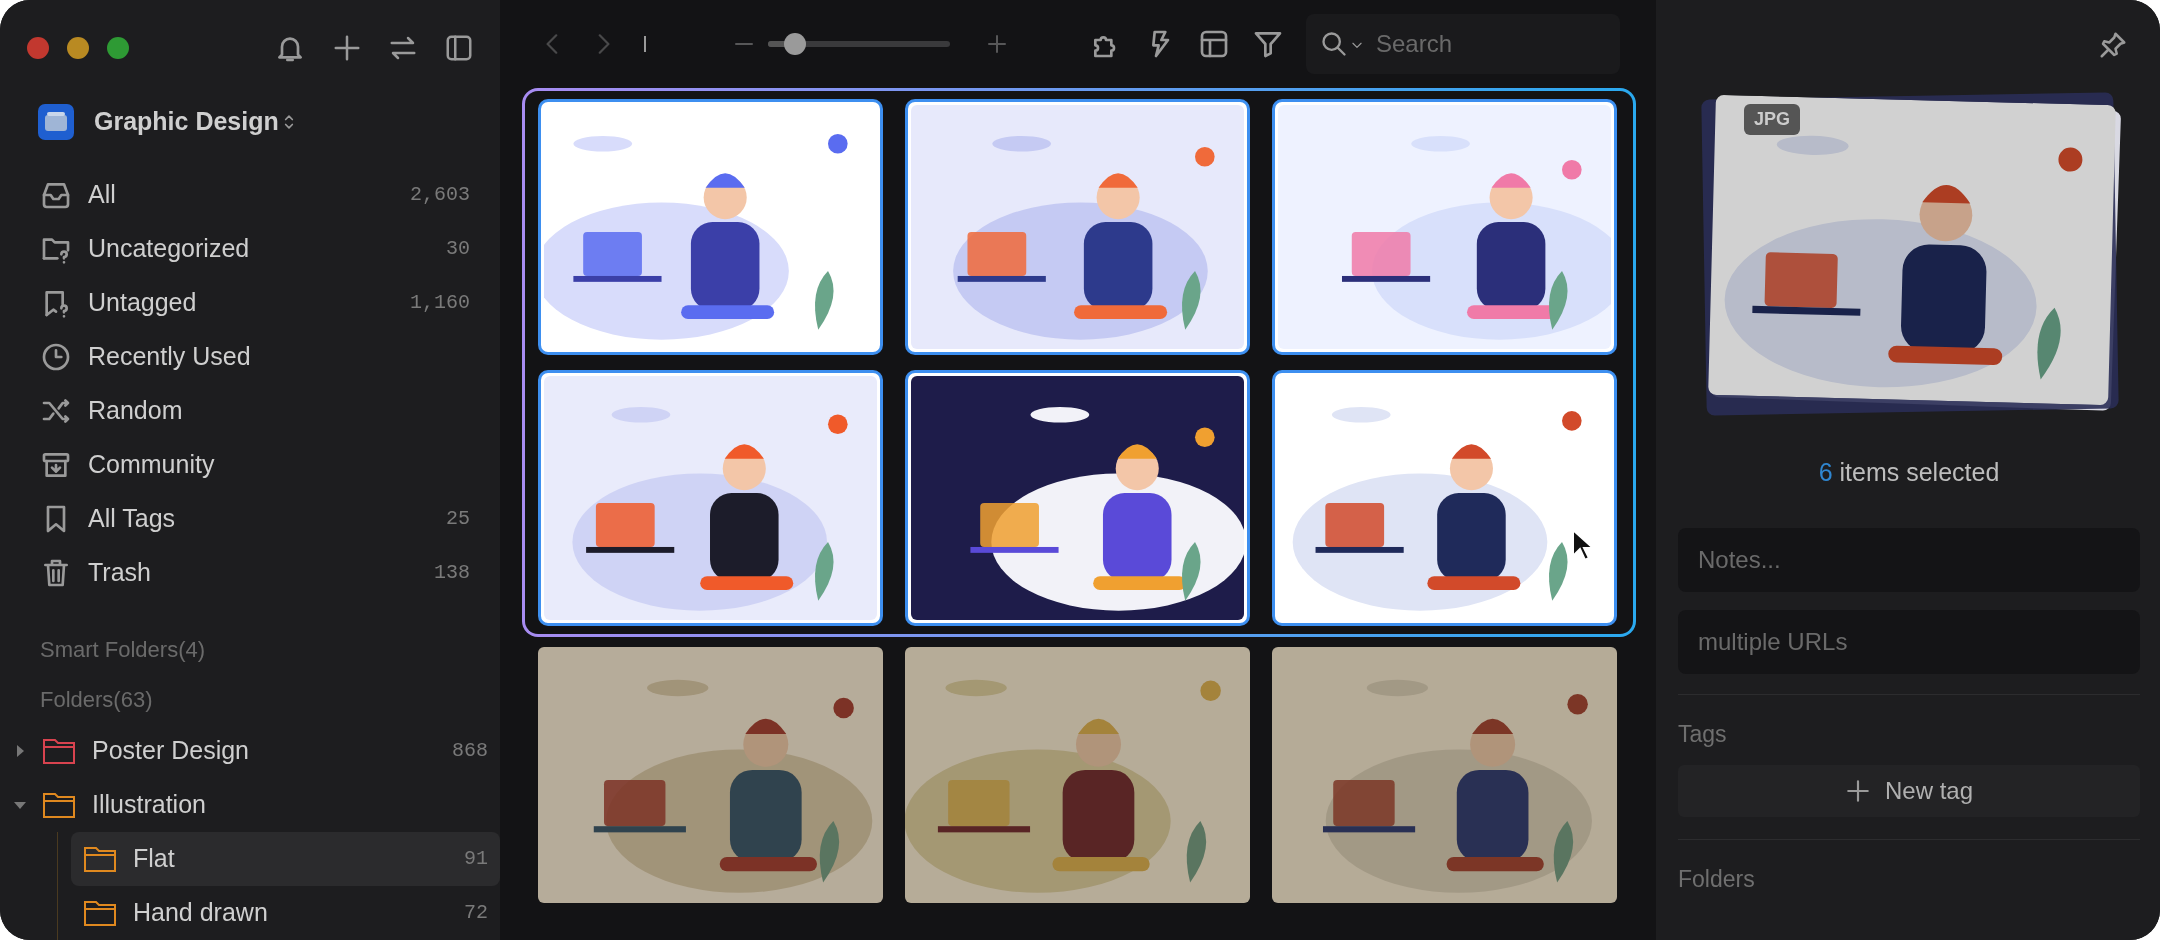  Describe the element at coordinates (250, 465) in the screenshot. I see `sidebar-item: Community` at that location.